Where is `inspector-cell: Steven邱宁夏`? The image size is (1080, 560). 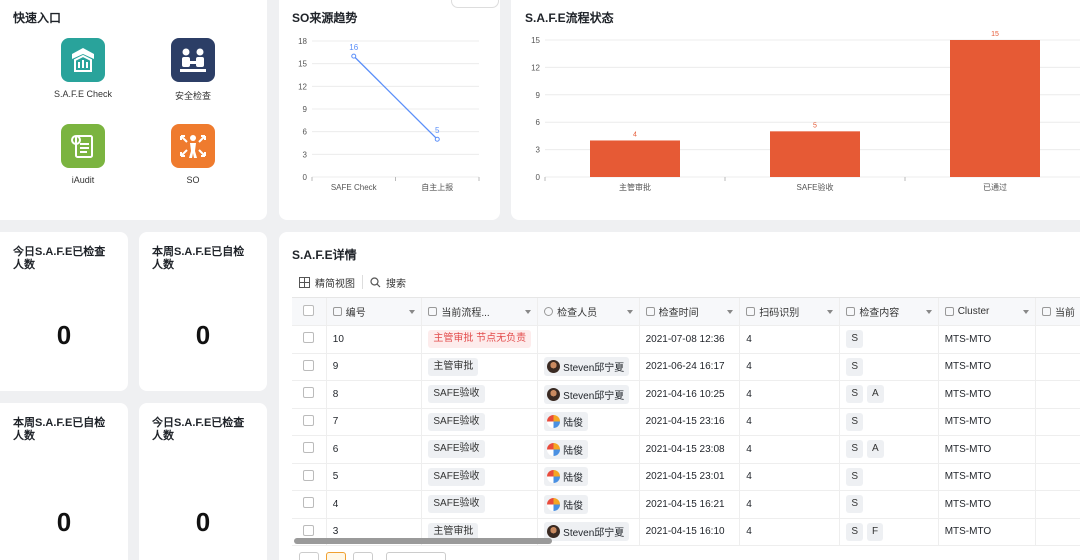
inspector-cell: Steven邱宁夏 is located at coordinates (588, 367).